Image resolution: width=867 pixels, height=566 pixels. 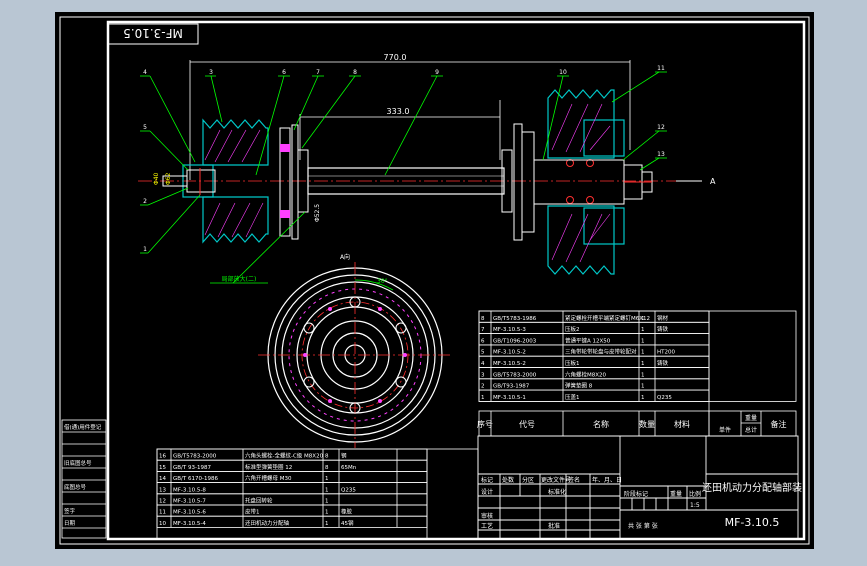 I want to click on side-label-2: 旧底图总号, so click(x=78, y=463).